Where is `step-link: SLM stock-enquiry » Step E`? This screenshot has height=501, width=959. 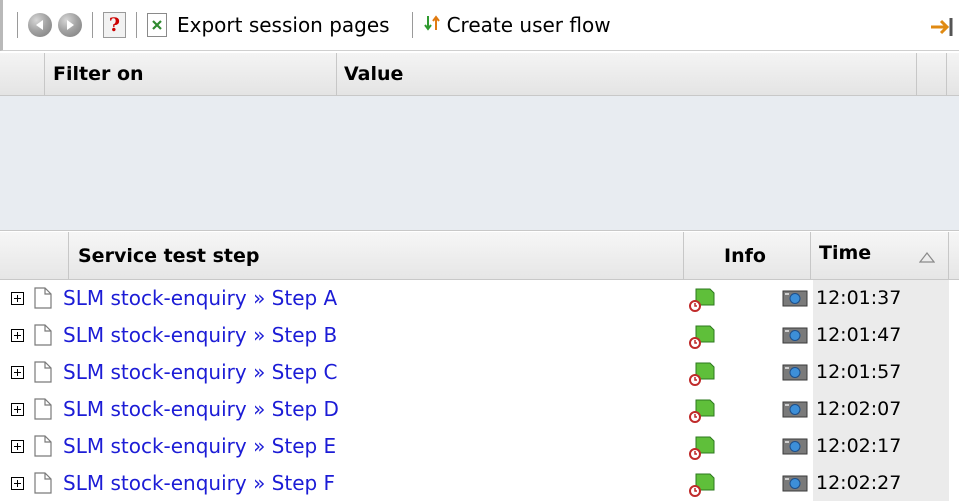 step-link: SLM stock-enquiry » Step E is located at coordinates (199, 446).